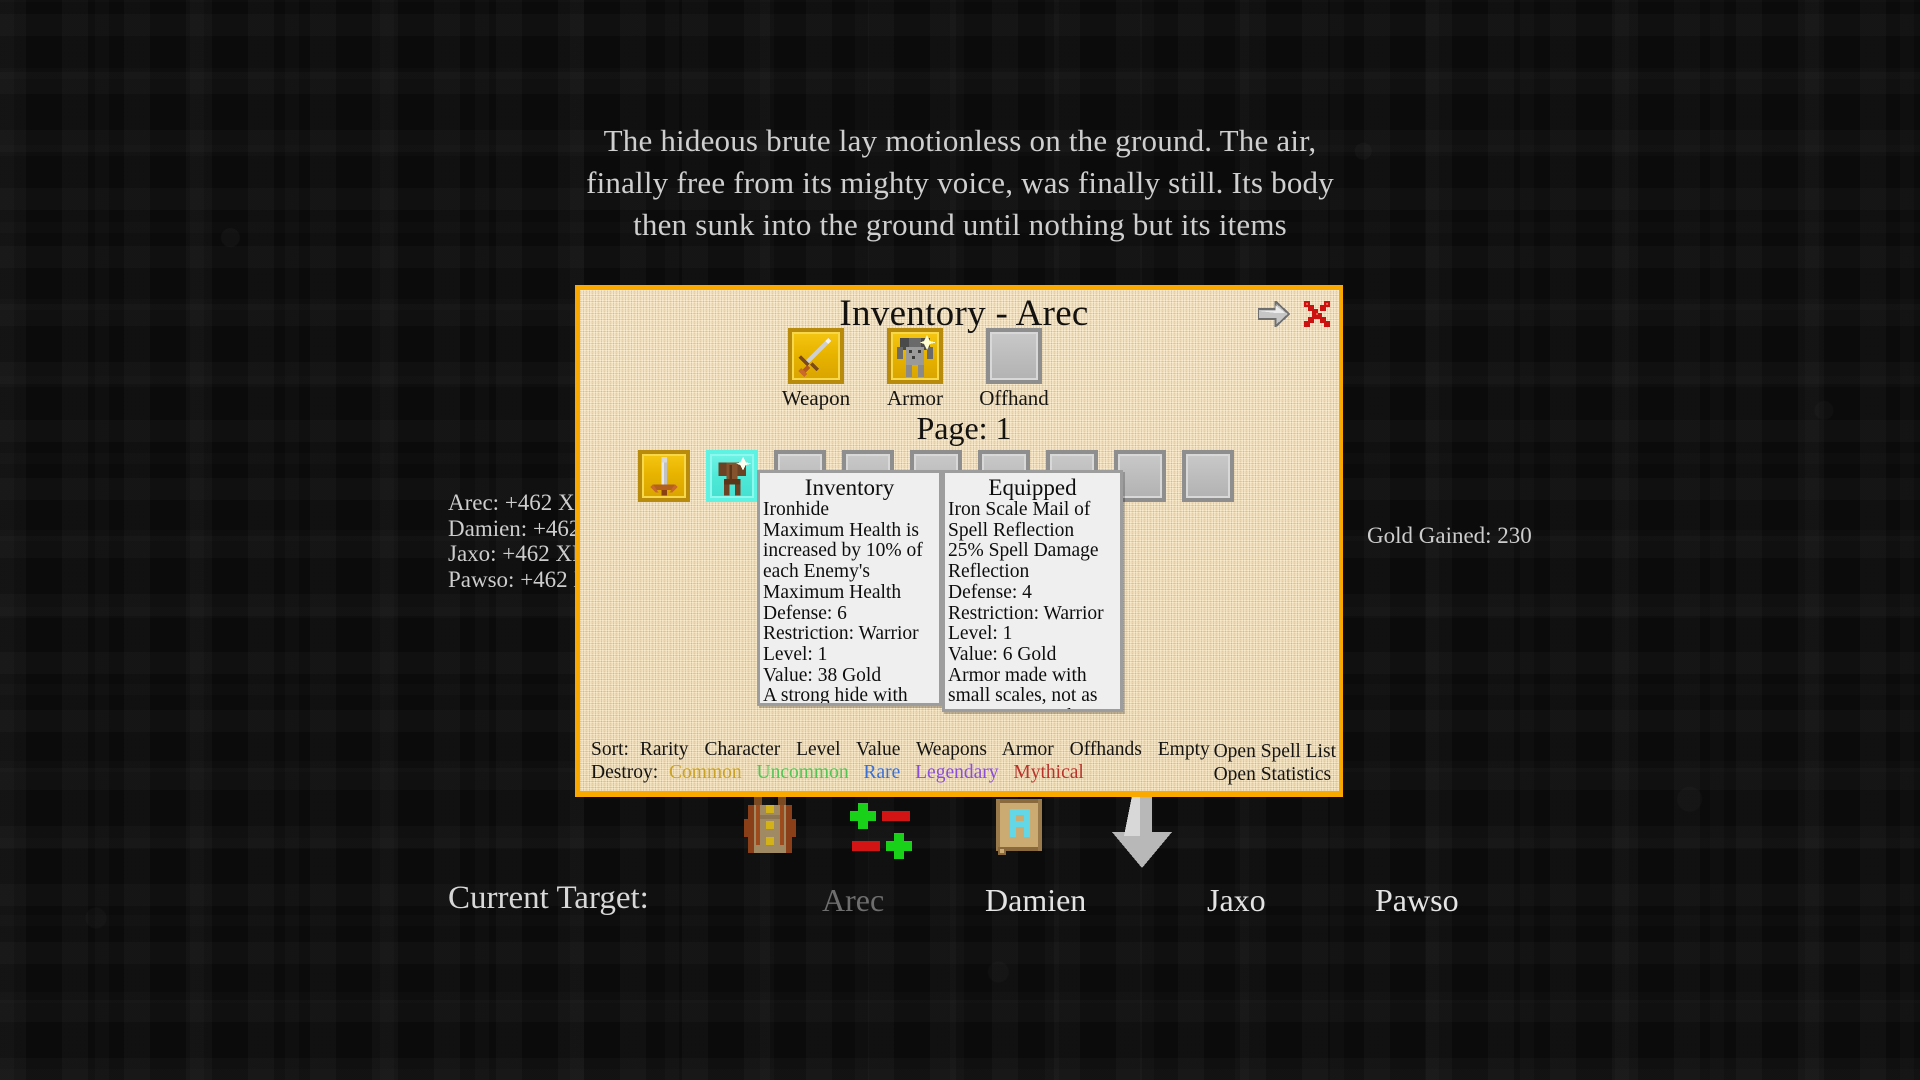 The width and height of the screenshot is (1920, 1080). I want to click on inventory-footer-links: Open Spell List Open Statistics, so click(1275, 763).